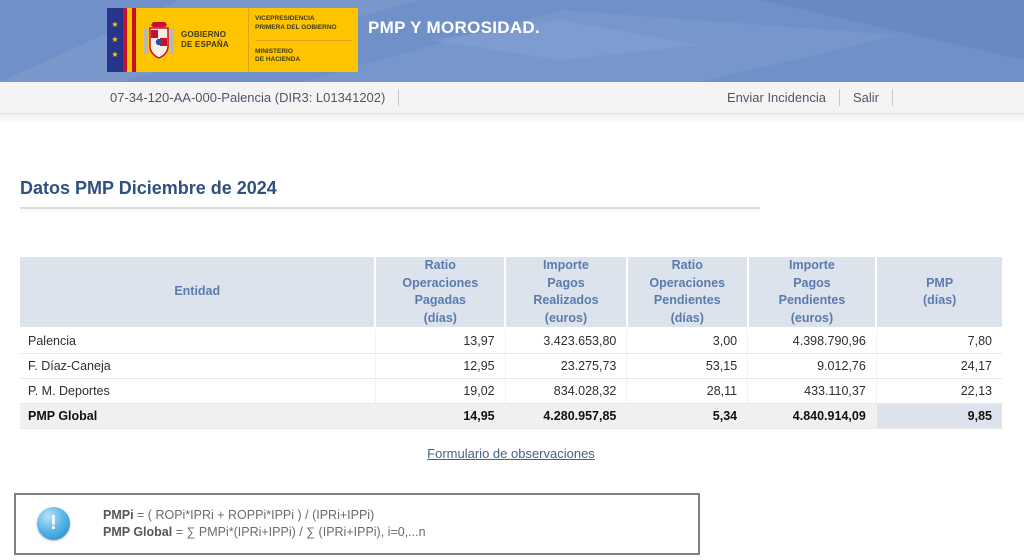 This screenshot has height=560, width=1024. What do you see at coordinates (812, 341) in the screenshot?
I see `cell-importe-pendientes: 4.398.790,96` at bounding box center [812, 341].